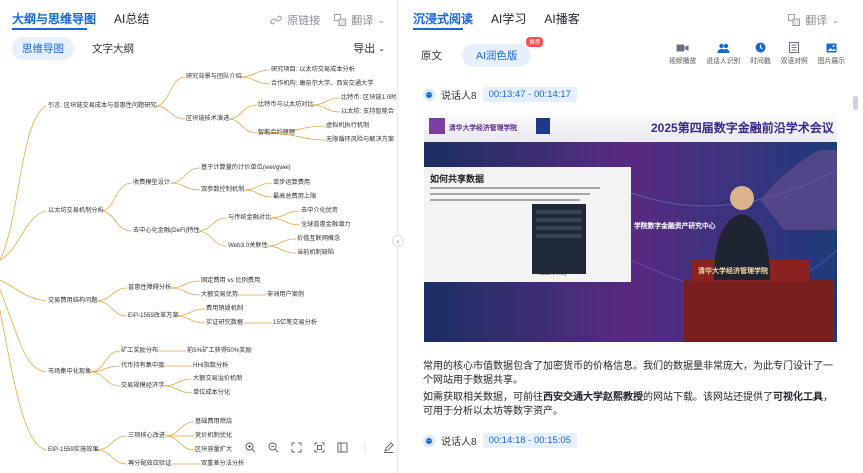  What do you see at coordinates (291, 183) in the screenshot?
I see `mindmap-node: 单步运算费用` at bounding box center [291, 183].